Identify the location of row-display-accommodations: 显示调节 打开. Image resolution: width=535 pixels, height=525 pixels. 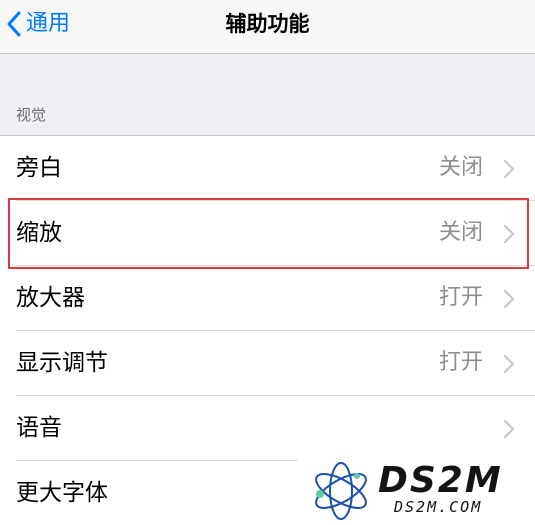
(267, 363).